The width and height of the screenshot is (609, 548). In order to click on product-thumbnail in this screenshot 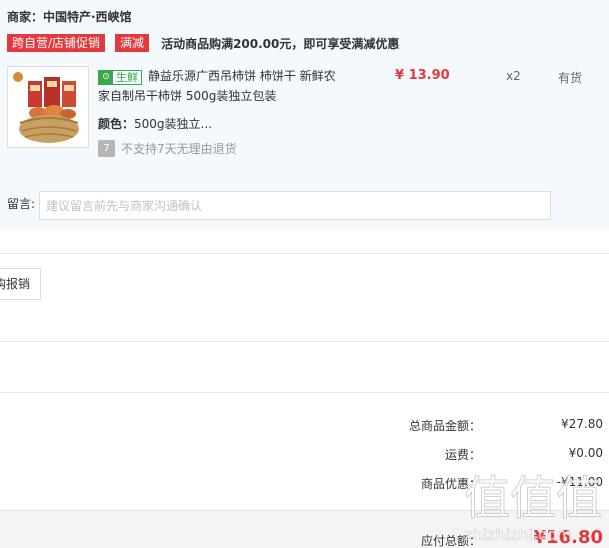, I will do `click(48, 107)`.